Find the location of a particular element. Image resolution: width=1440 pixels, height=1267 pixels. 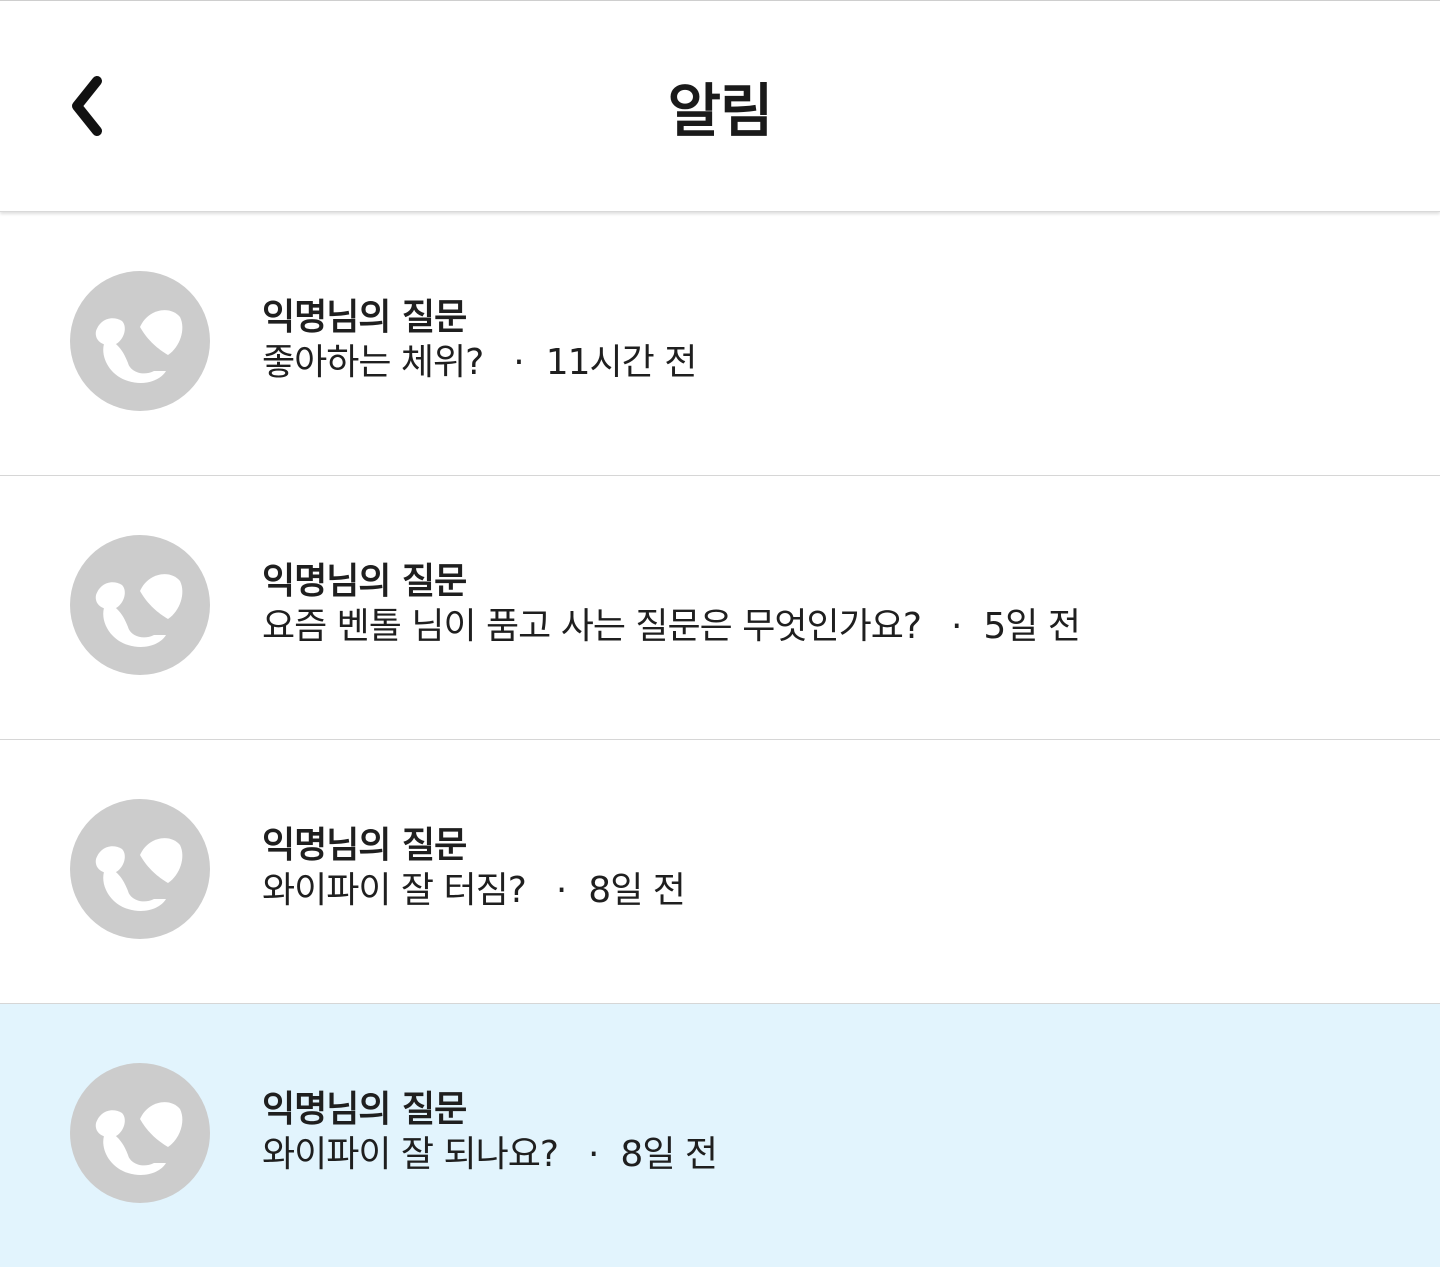

question-text: 좋아하는 체위? is located at coordinates (373, 362).